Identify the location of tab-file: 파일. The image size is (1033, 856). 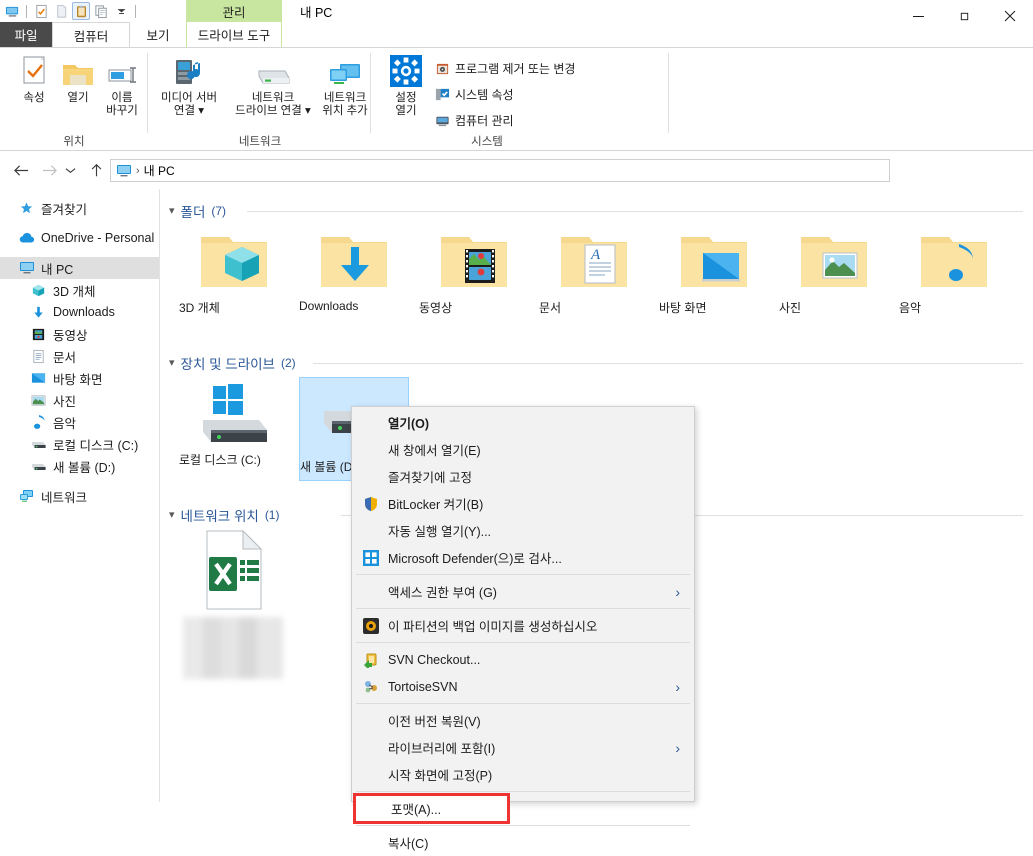
(26, 34).